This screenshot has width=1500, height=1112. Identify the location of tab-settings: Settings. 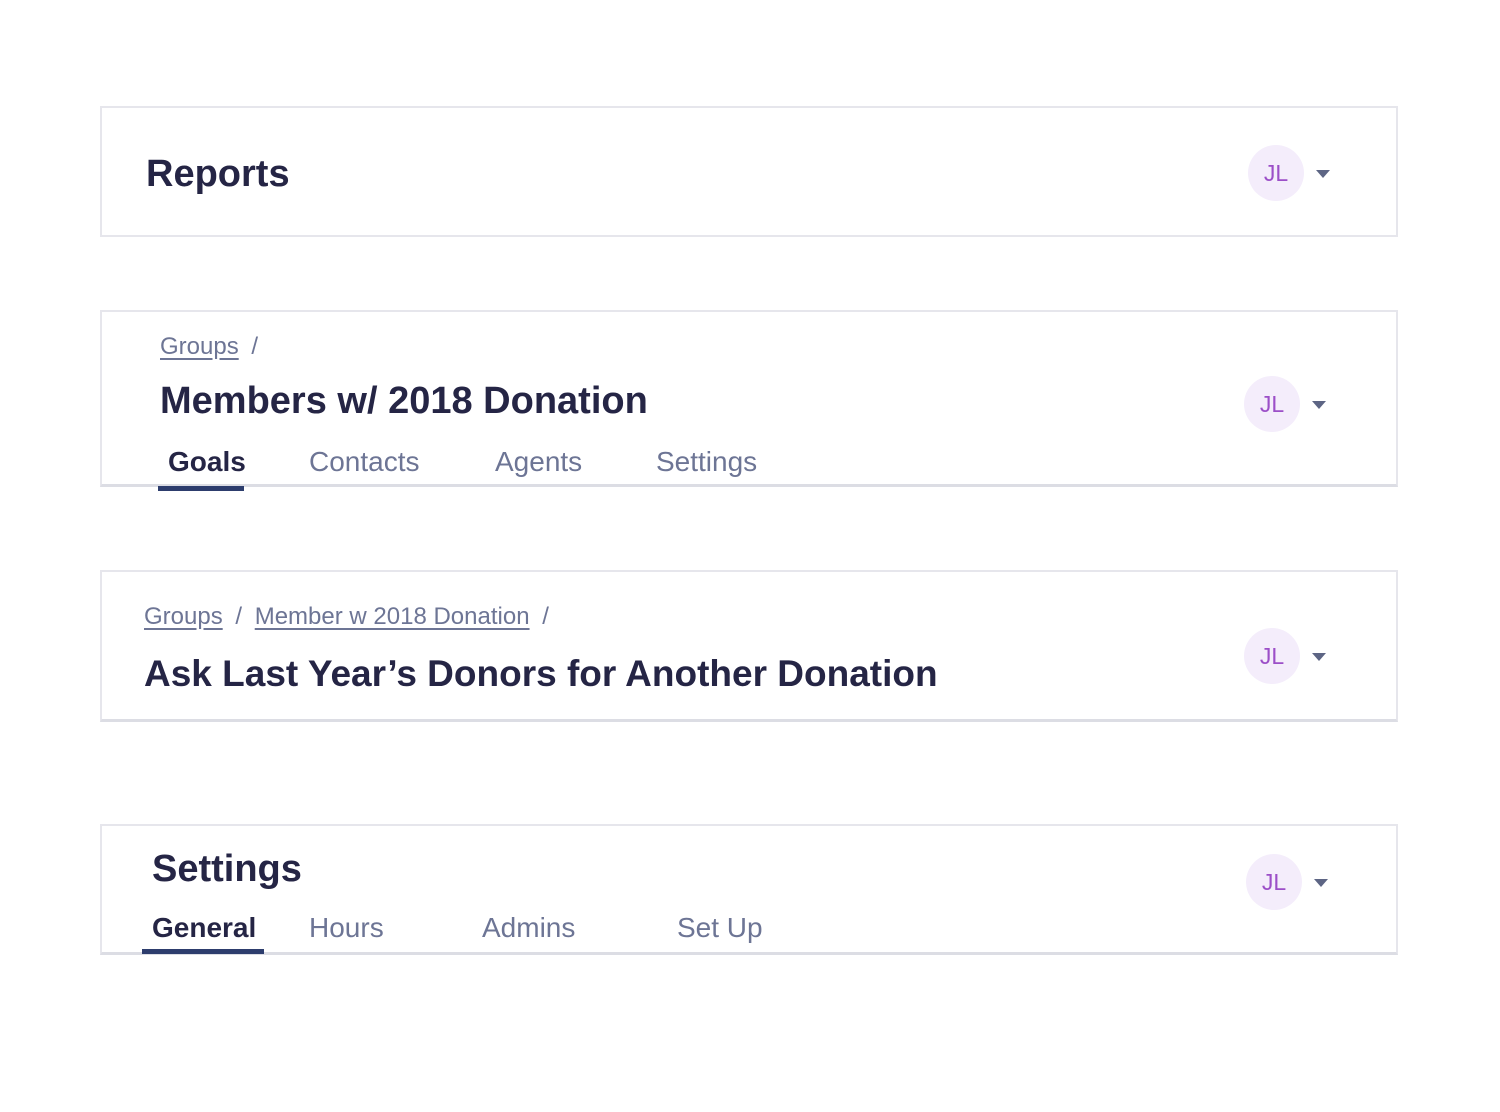
(706, 462).